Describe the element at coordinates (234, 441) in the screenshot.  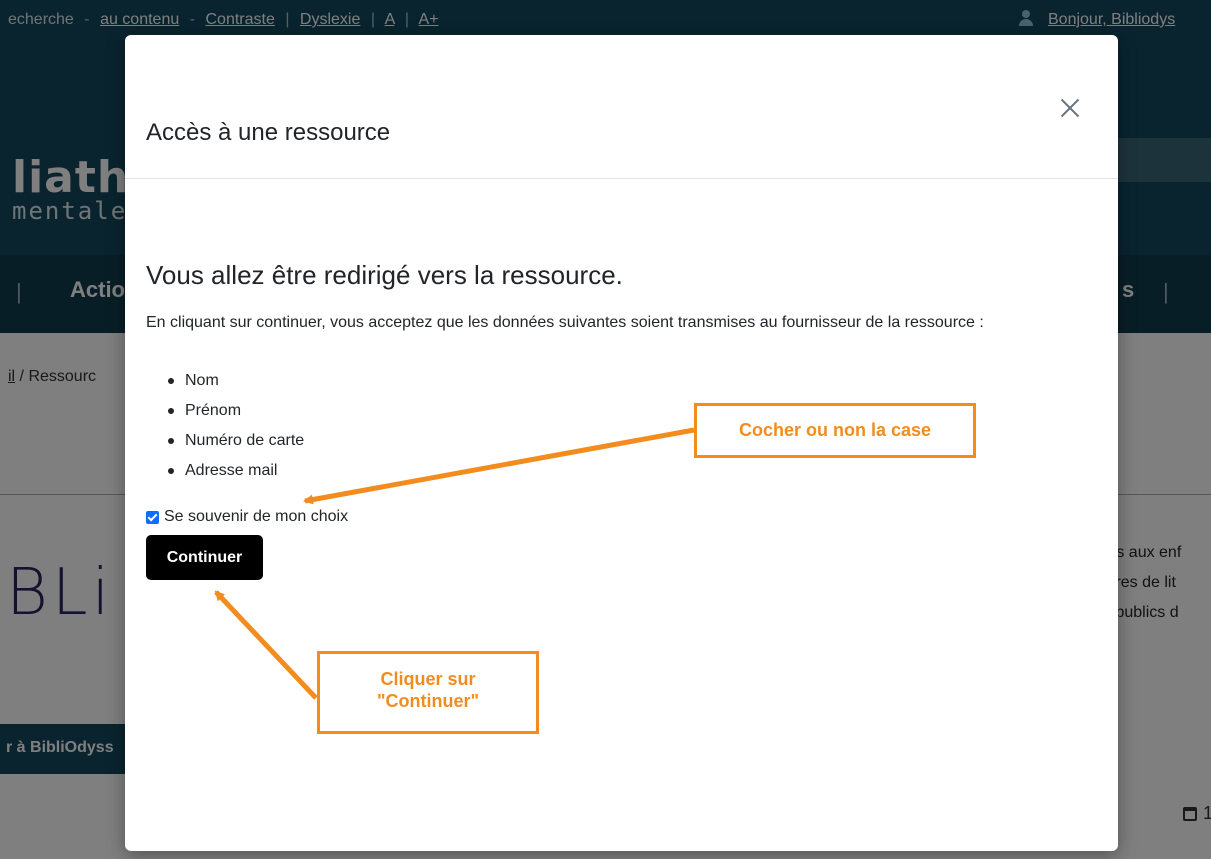
I see `list-item: Numéro de carte` at that location.